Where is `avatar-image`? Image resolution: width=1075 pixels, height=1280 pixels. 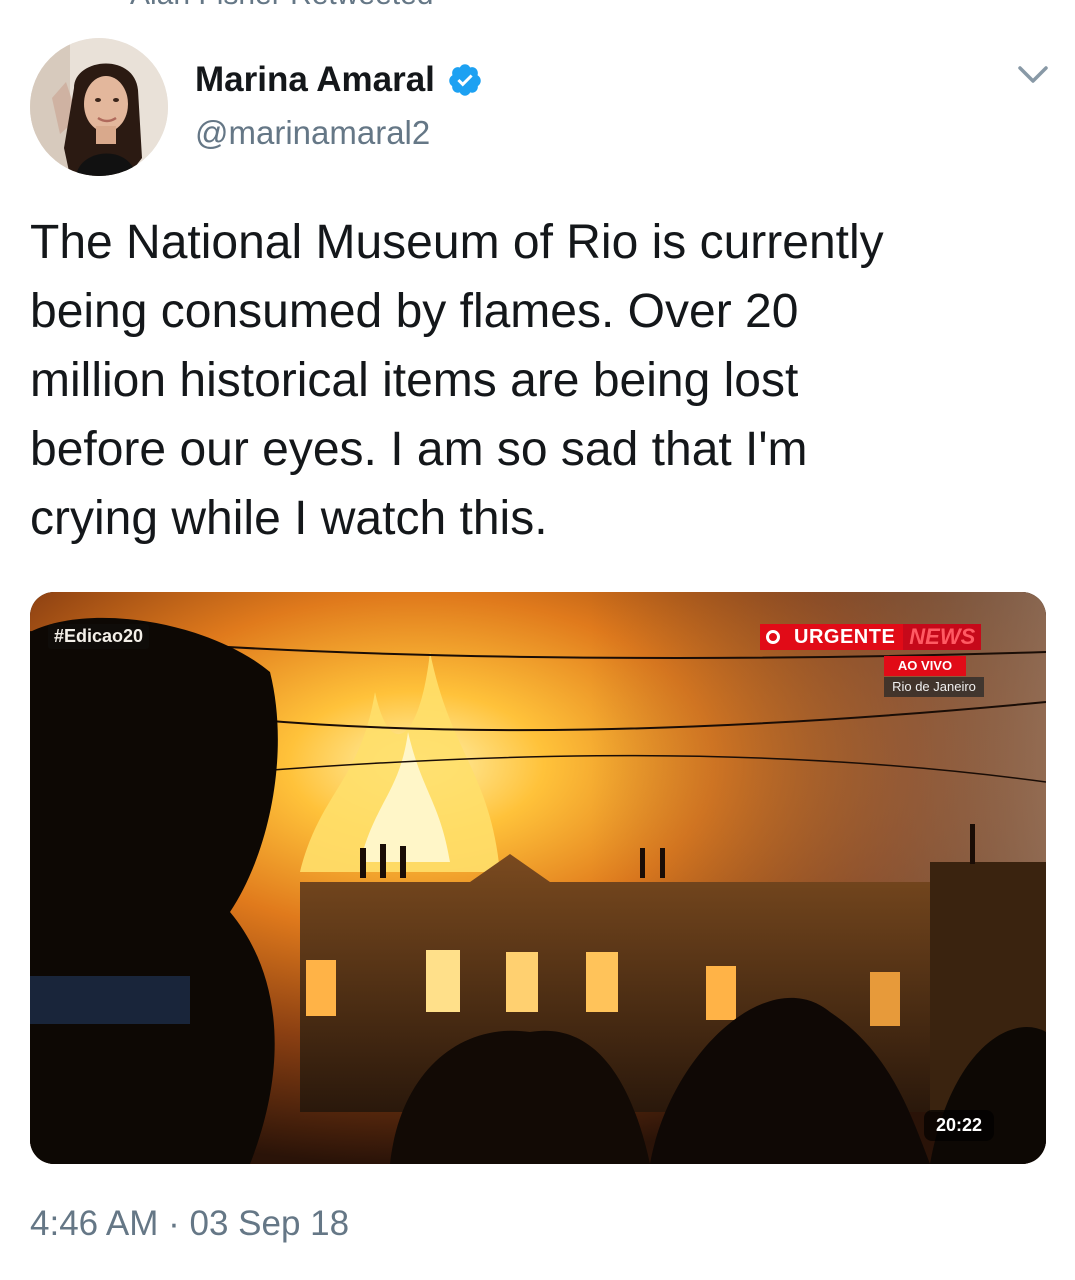 avatar-image is located at coordinates (99, 107).